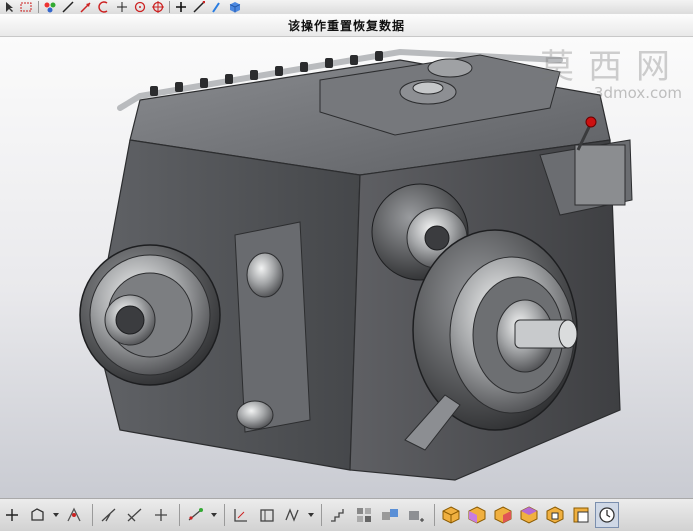  I want to click on filler-cap, so click(450, 68).